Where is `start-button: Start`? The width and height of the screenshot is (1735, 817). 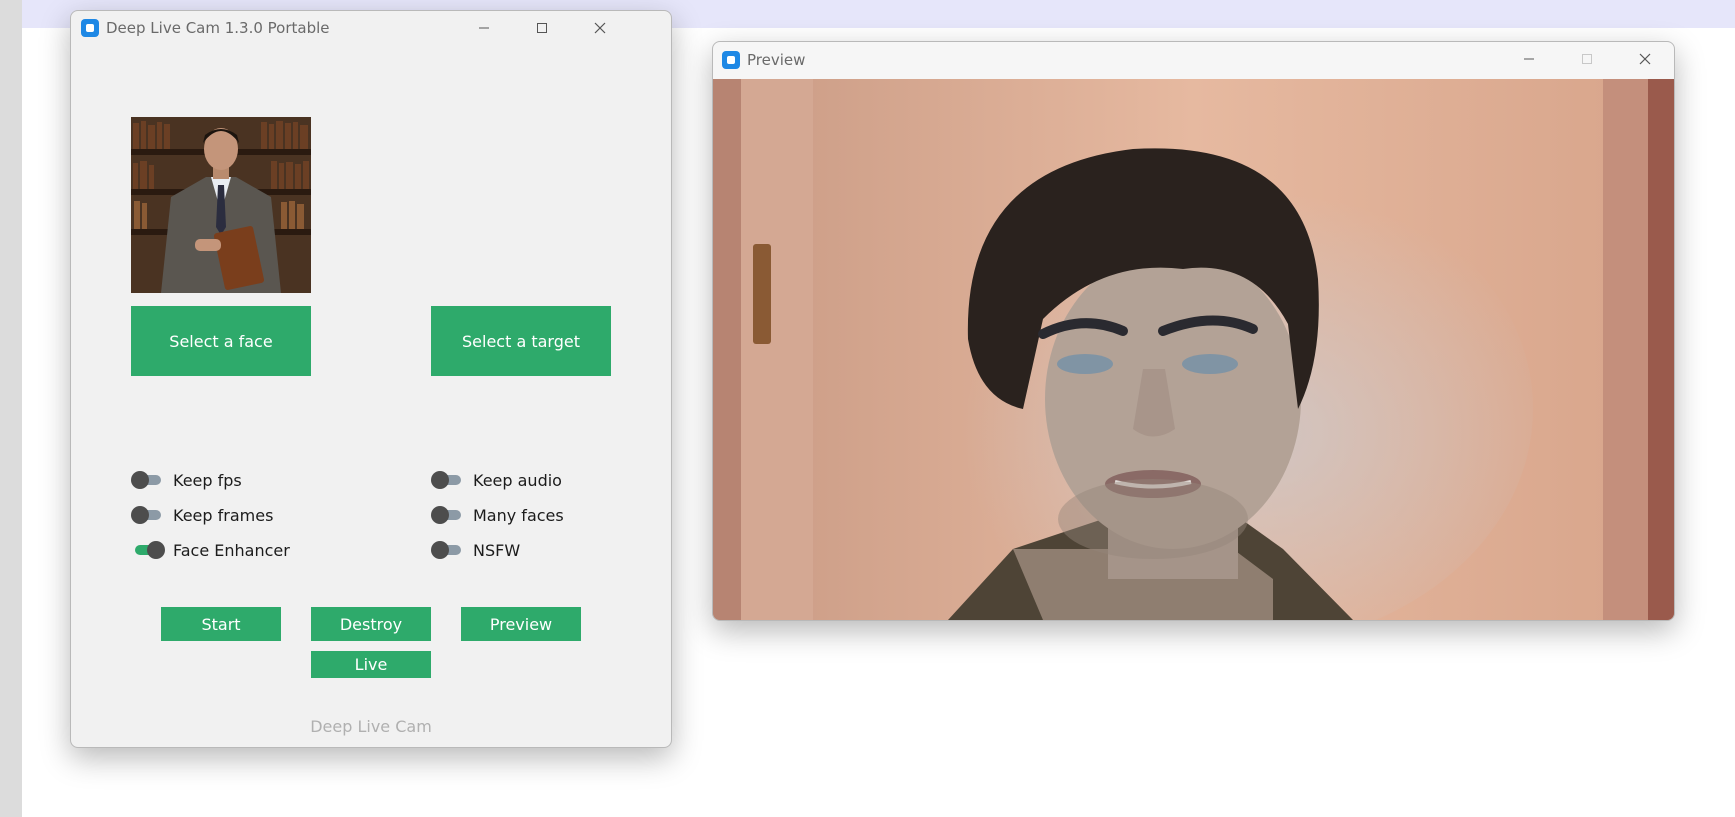
start-button: Start is located at coordinates (221, 624).